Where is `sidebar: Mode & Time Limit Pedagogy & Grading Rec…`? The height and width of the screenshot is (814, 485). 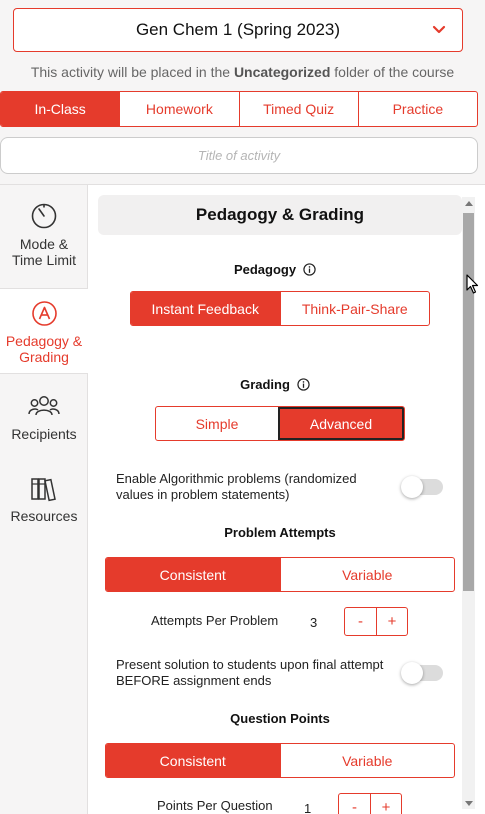 sidebar: Mode & Time Limit Pedagogy & Grading Rec… is located at coordinates (44, 499).